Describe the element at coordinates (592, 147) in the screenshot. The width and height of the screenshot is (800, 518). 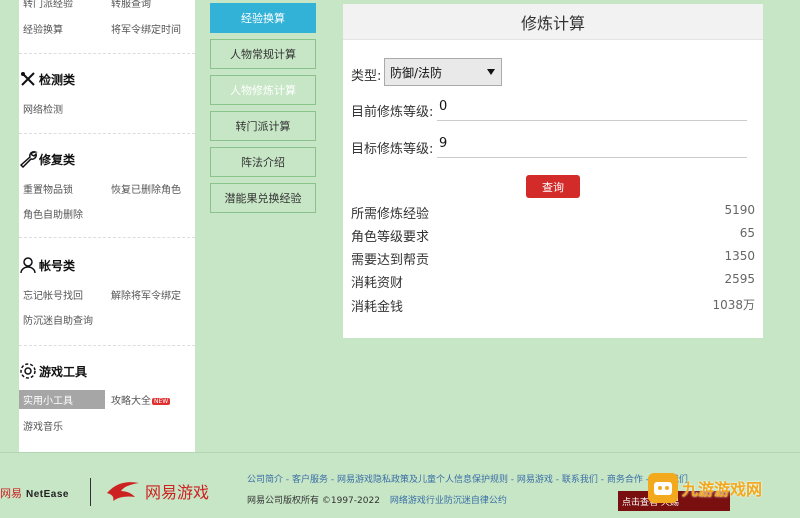
I see `target-level-input: 9` at that location.